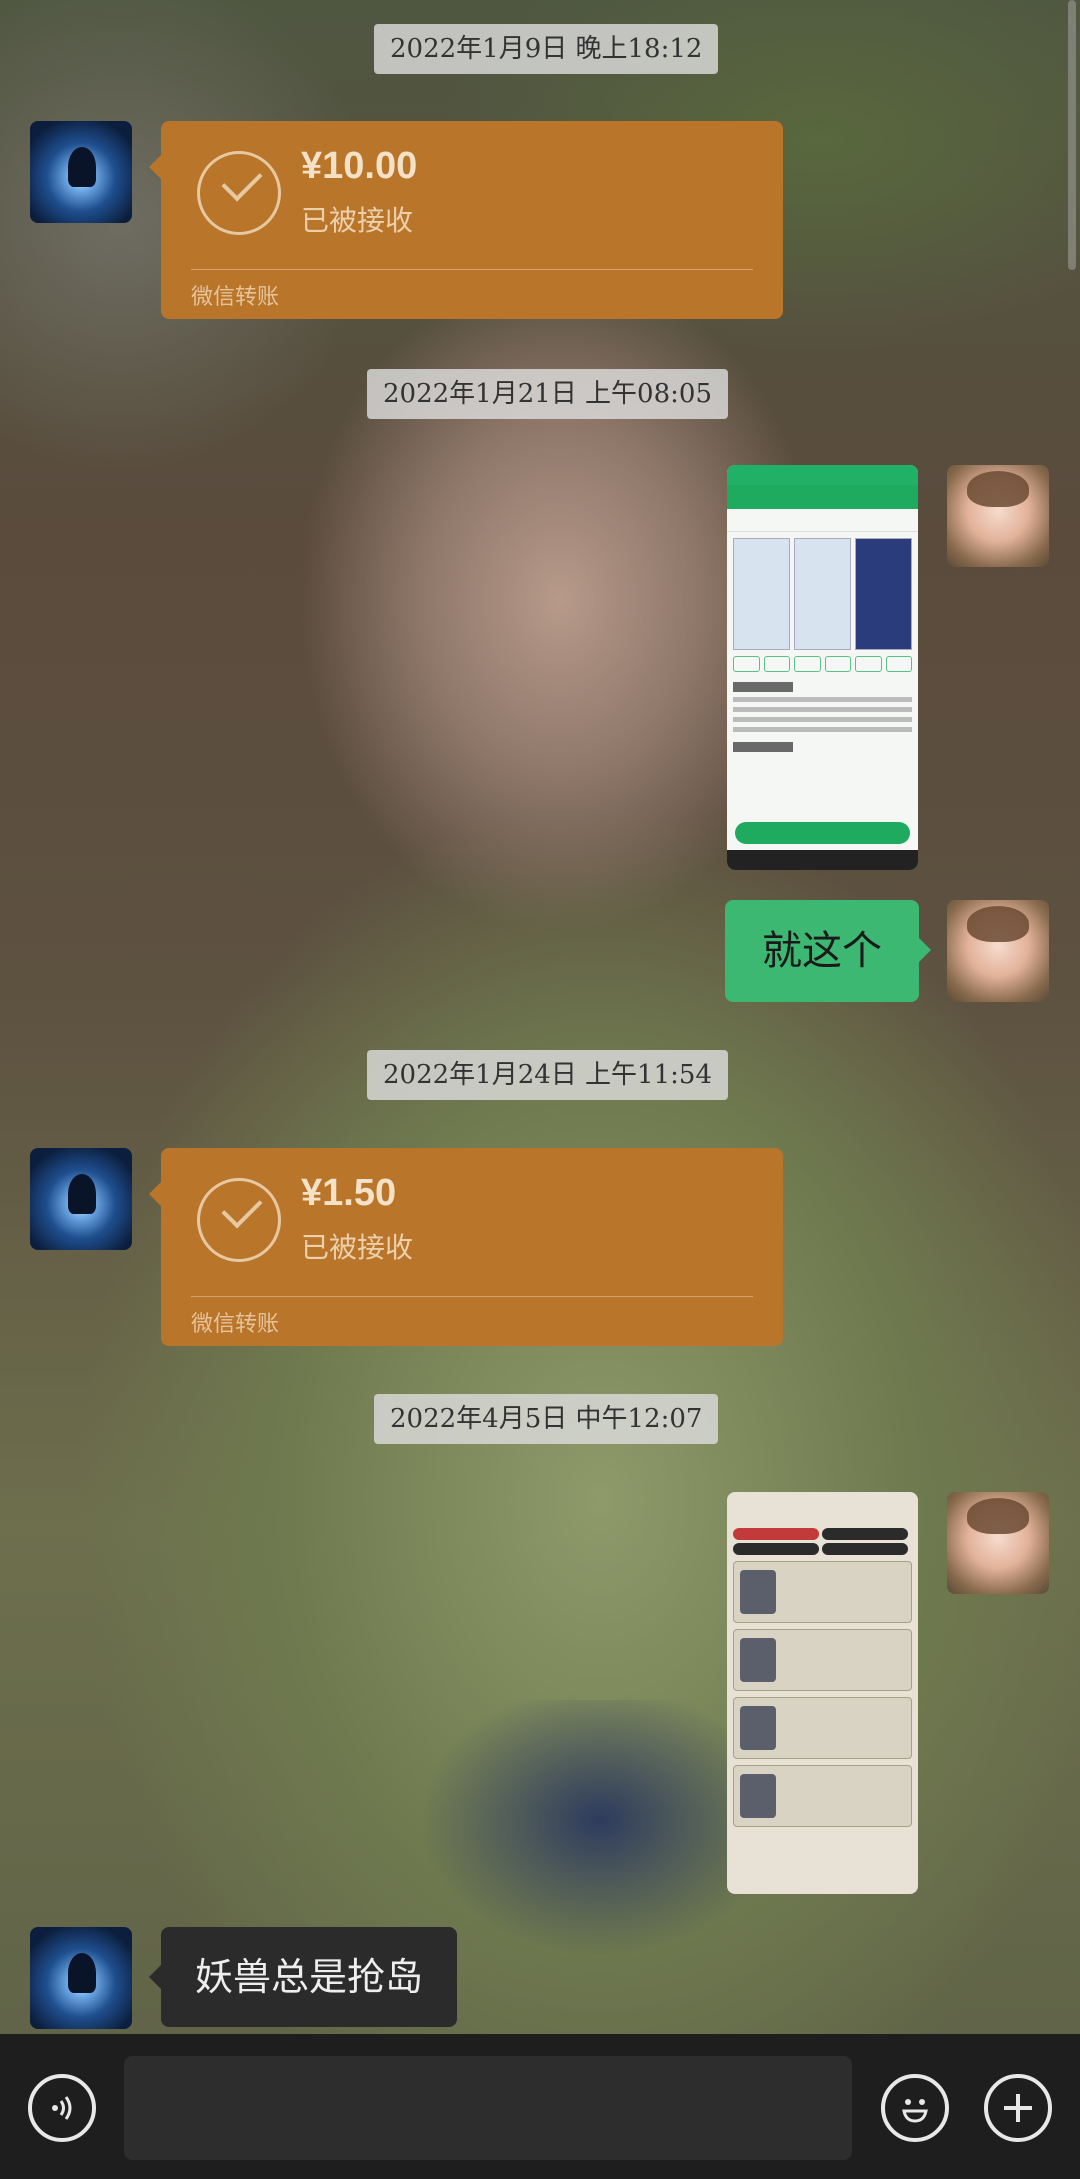 The width and height of the screenshot is (1080, 2179). What do you see at coordinates (546, 49) in the screenshot?
I see `timestamp: 2022年1月9日 晚上18:12` at bounding box center [546, 49].